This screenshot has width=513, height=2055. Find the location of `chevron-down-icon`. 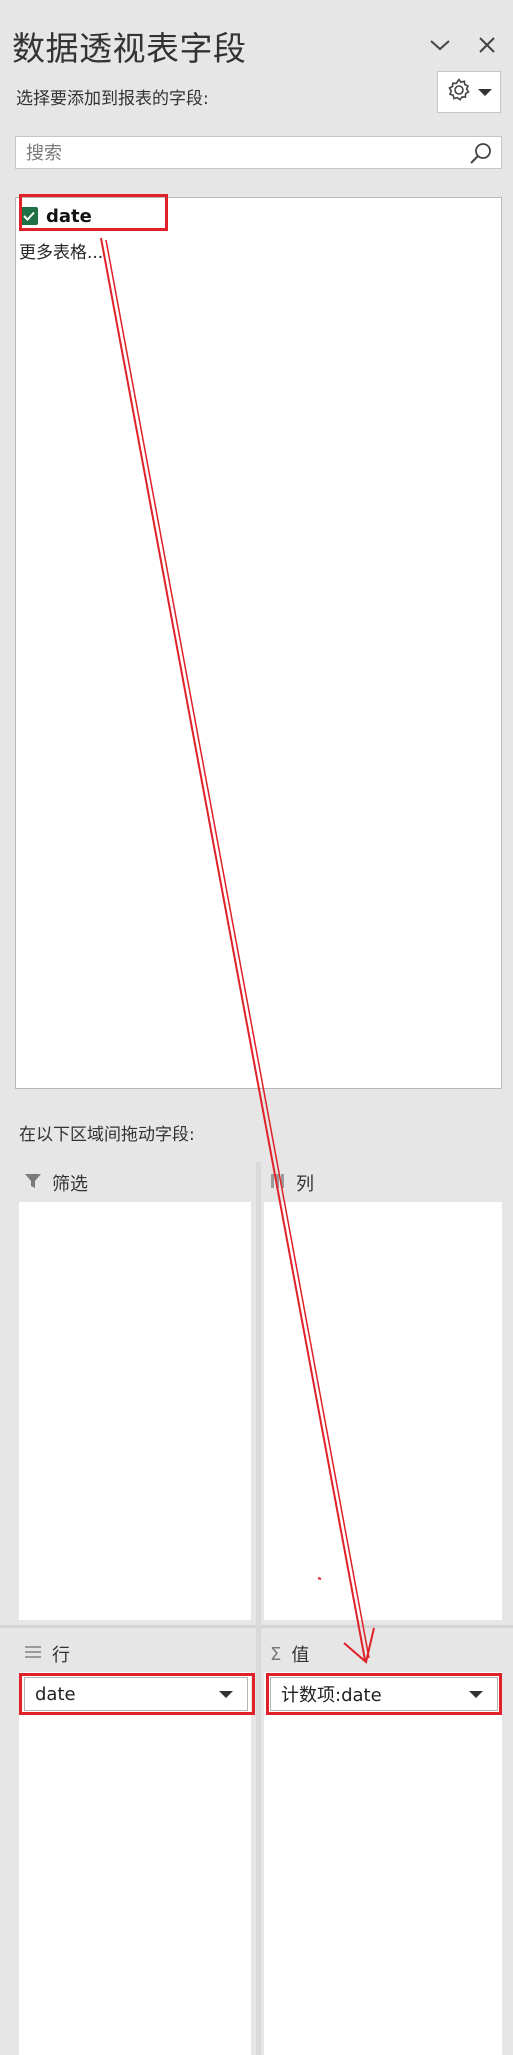

chevron-down-icon is located at coordinates (440, 45).